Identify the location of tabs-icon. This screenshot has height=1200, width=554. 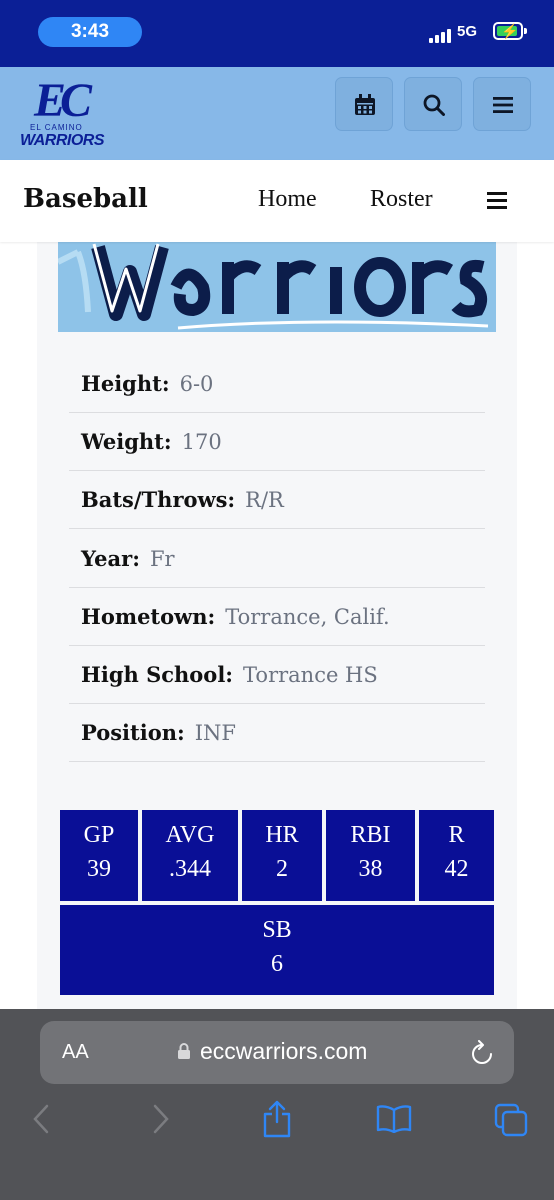
(511, 1120).